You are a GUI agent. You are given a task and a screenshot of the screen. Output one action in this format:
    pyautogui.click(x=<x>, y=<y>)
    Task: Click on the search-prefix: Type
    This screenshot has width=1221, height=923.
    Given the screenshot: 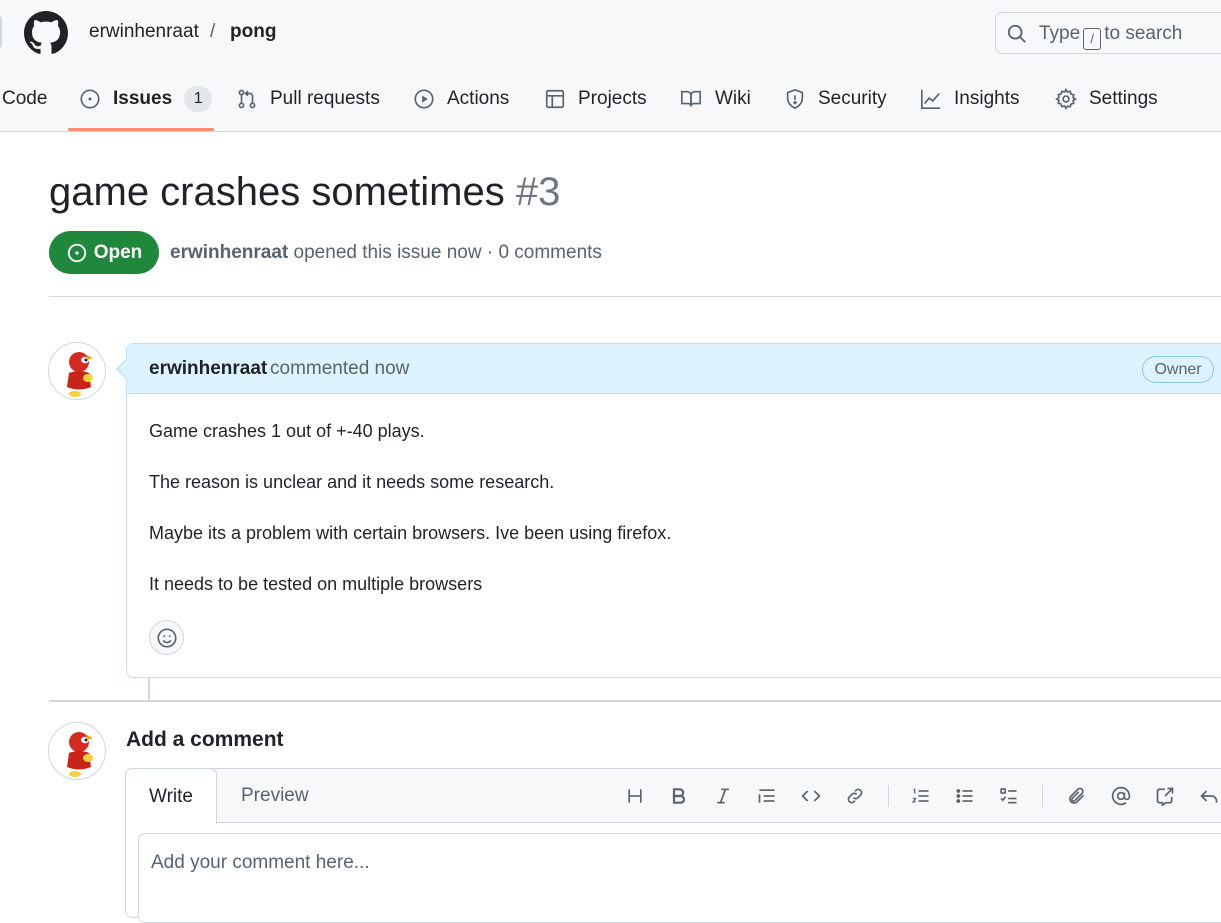 What is the action you would take?
    pyautogui.click(x=1060, y=33)
    